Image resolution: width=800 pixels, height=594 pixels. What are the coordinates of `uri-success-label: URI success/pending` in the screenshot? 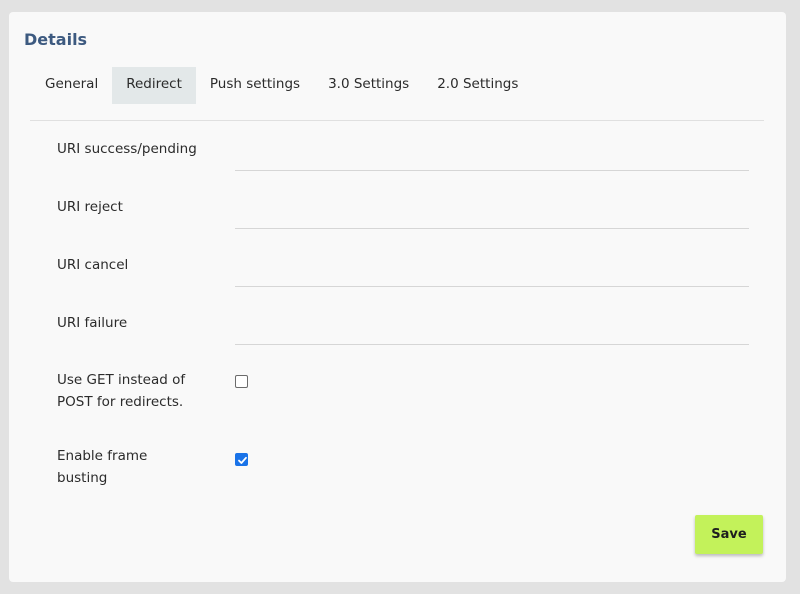 It's located at (127, 149).